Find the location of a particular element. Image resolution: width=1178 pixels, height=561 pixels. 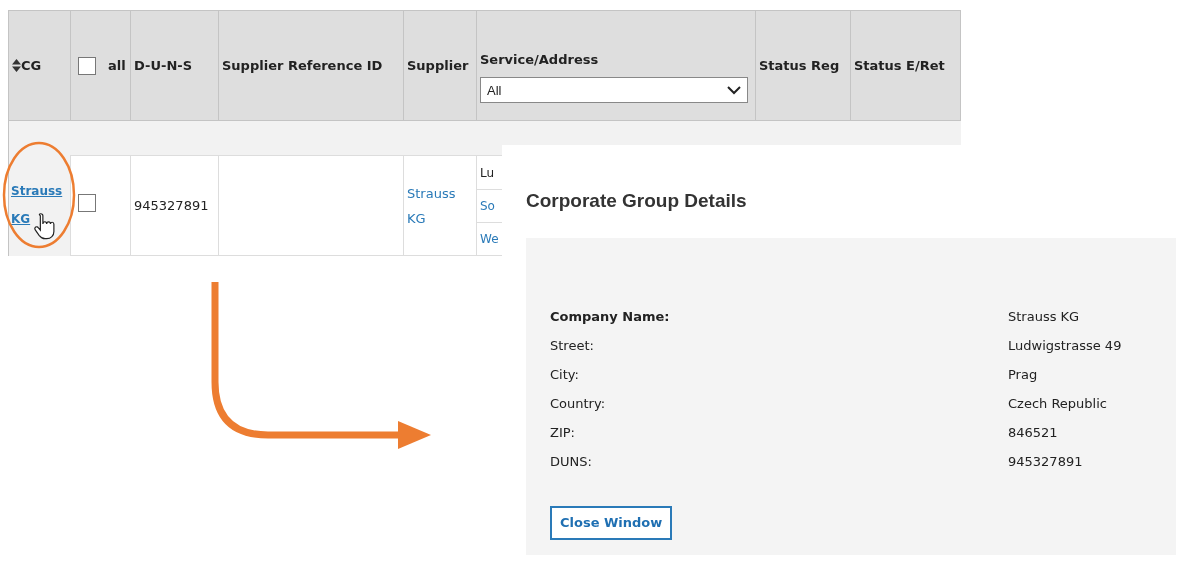

close-window-button: Close Window is located at coordinates (611, 523).